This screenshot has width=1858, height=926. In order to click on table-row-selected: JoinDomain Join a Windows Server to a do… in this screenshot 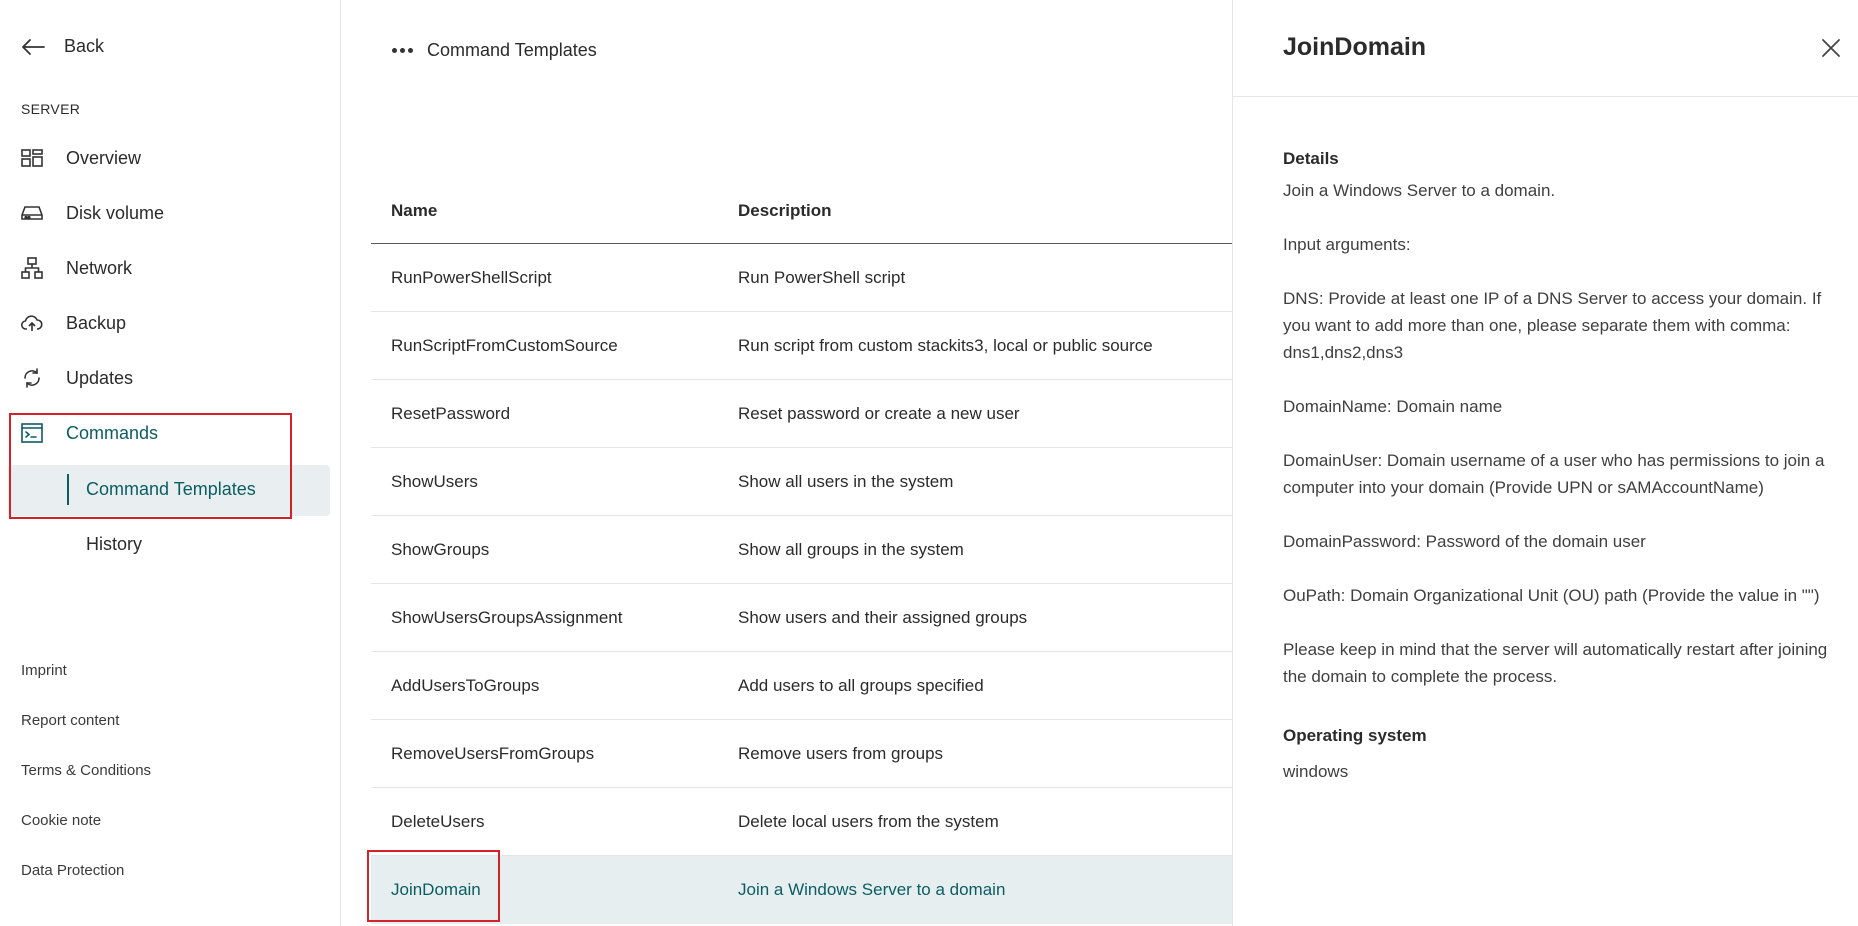, I will do `click(801, 890)`.